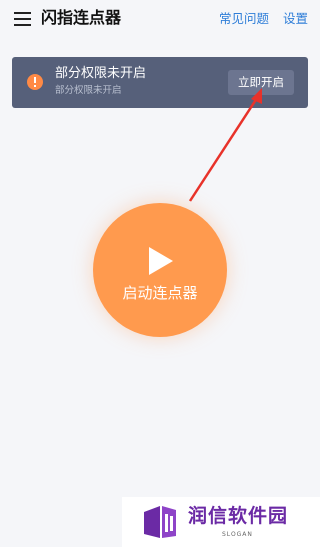  I want to click on permission-banner: 部分权限未开启 部分权限未开启 立即开启, so click(160, 82).